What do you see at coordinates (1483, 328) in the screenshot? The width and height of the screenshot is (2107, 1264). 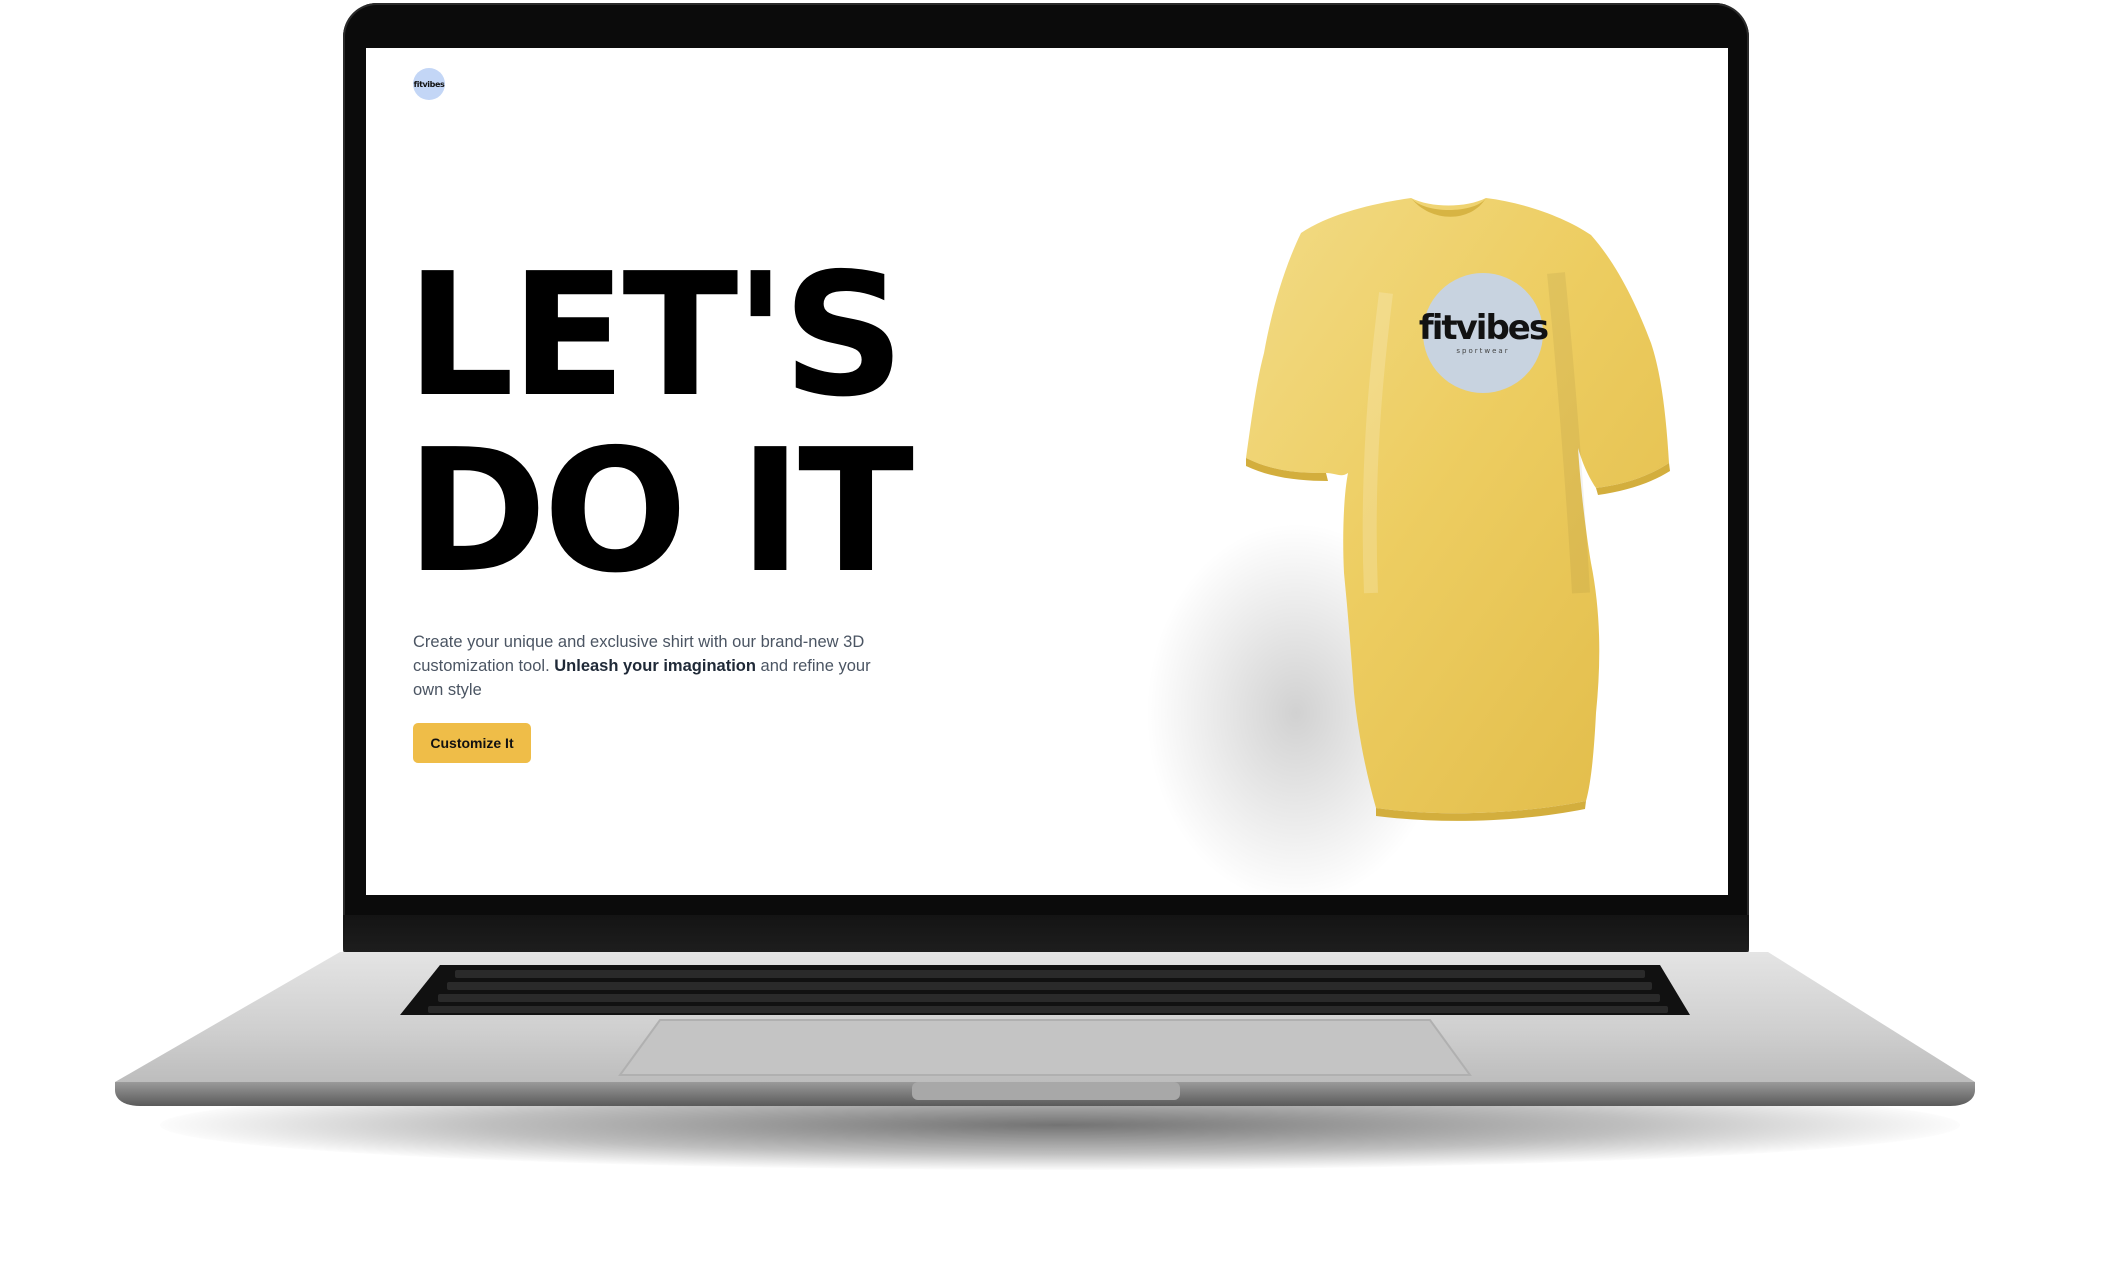 I see `shirt-logo-text: fitvibes` at bounding box center [1483, 328].